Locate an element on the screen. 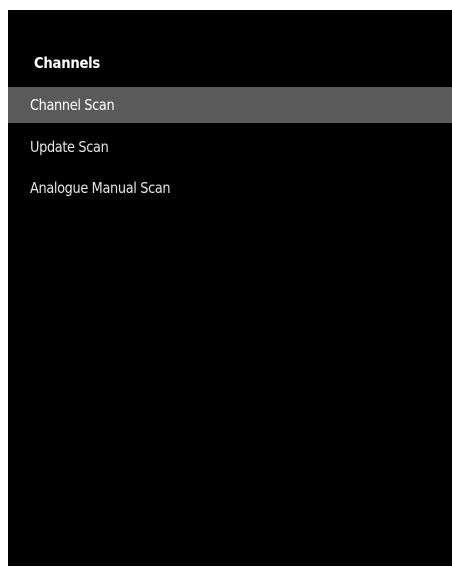 The width and height of the screenshot is (452, 573). menu-item-update-scan: Update Scan is located at coordinates (230, 147).